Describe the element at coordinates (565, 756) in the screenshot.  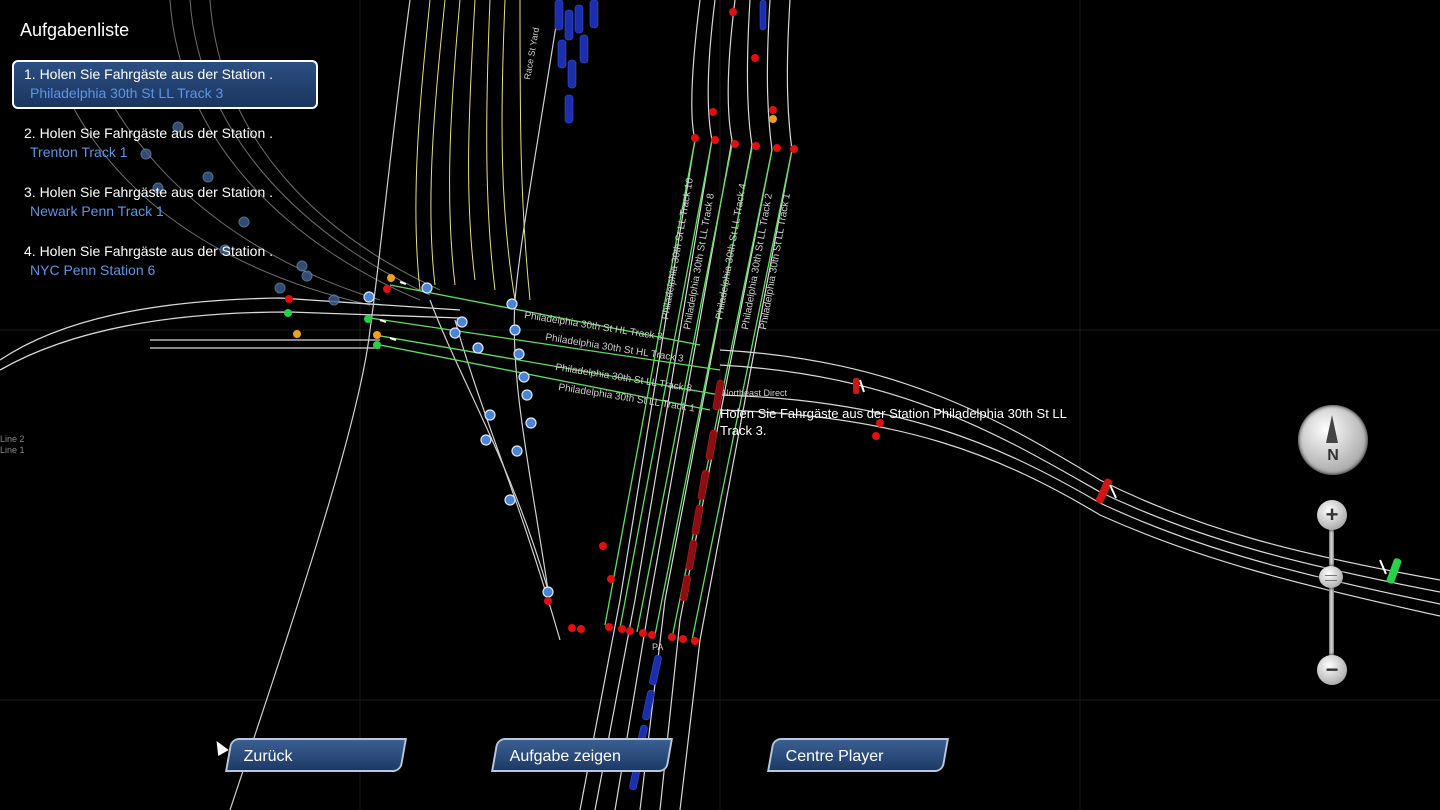
I see `show-task-button-label: Aufgabe zeigen` at that location.